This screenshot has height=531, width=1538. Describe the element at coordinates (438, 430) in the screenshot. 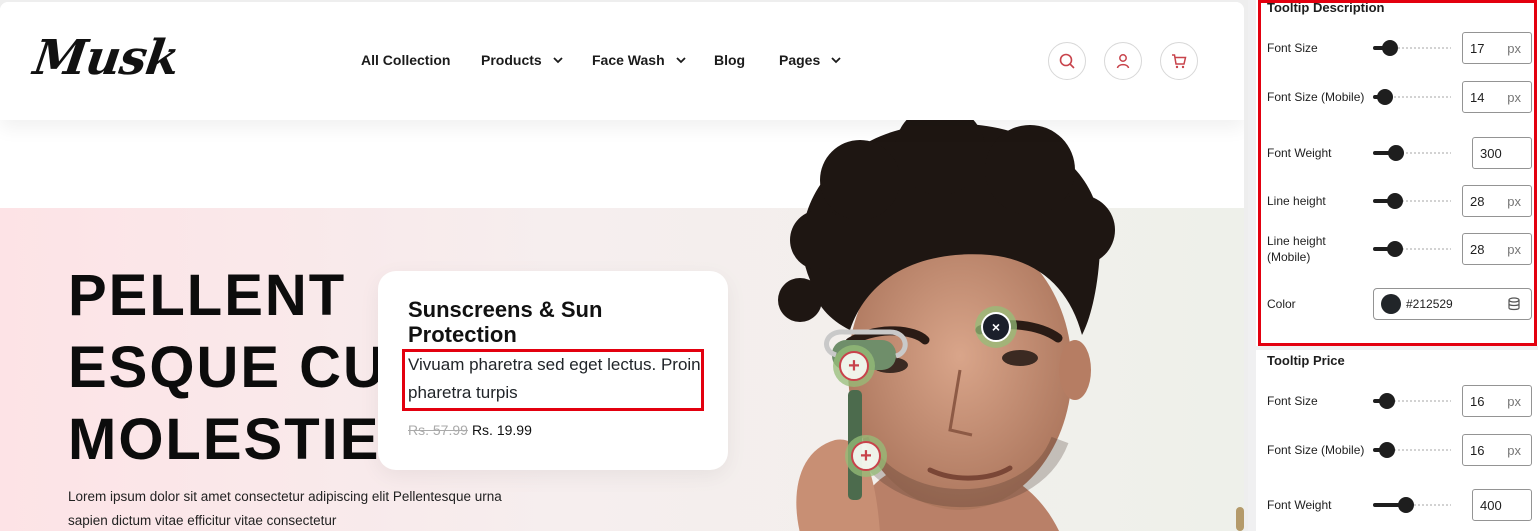

I see `old-price: Rs. 57.99` at that location.